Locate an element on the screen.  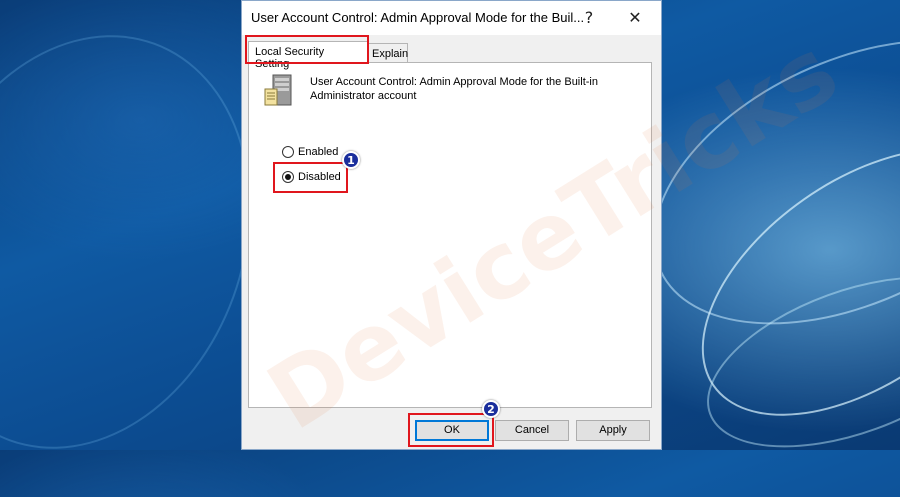
step-2-badge: 2 is located at coordinates (491, 409).